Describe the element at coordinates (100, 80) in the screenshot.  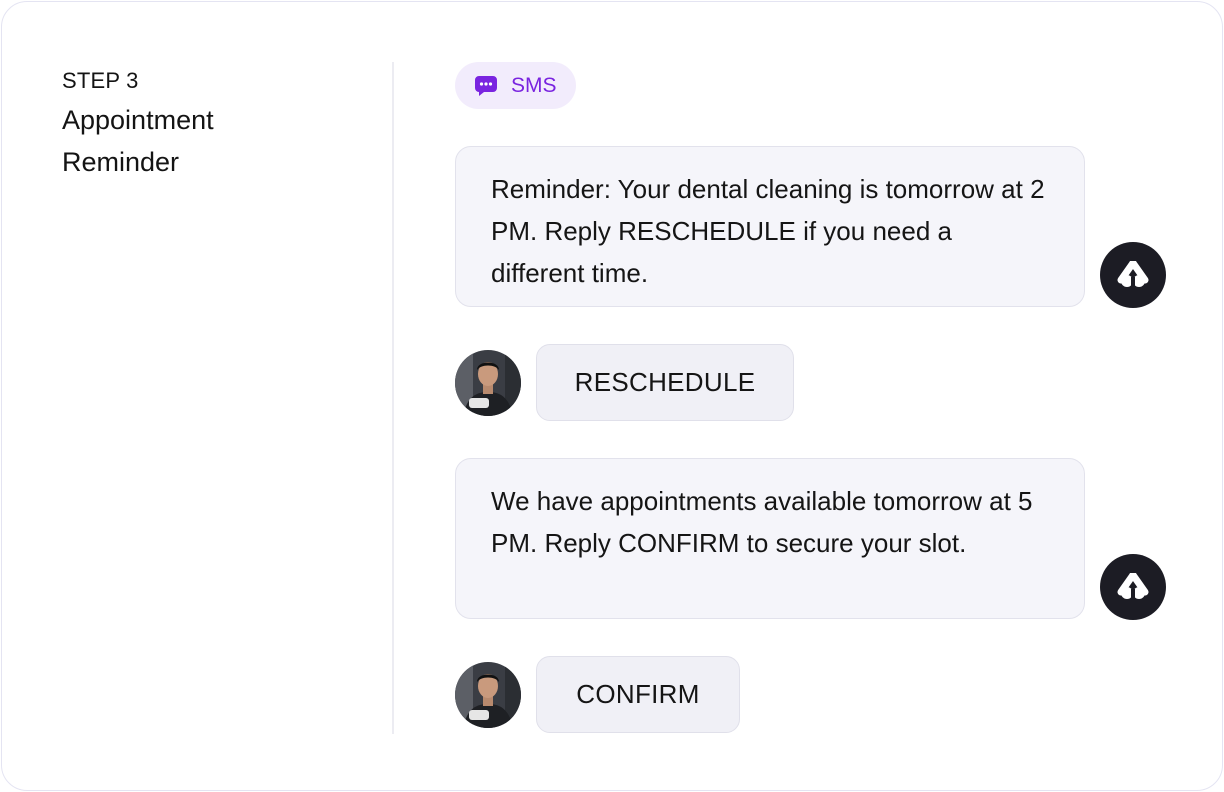
I see `step-number: STEP 3` at that location.